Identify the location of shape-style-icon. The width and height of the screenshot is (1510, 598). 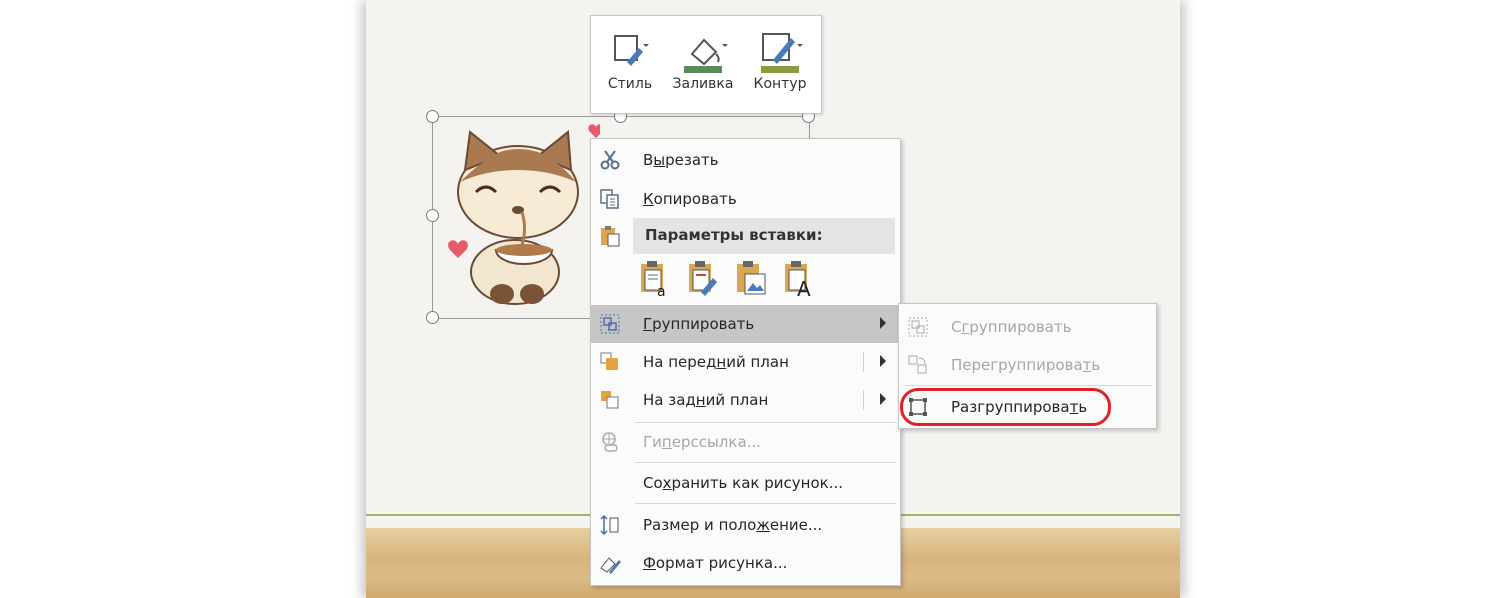
(631, 50).